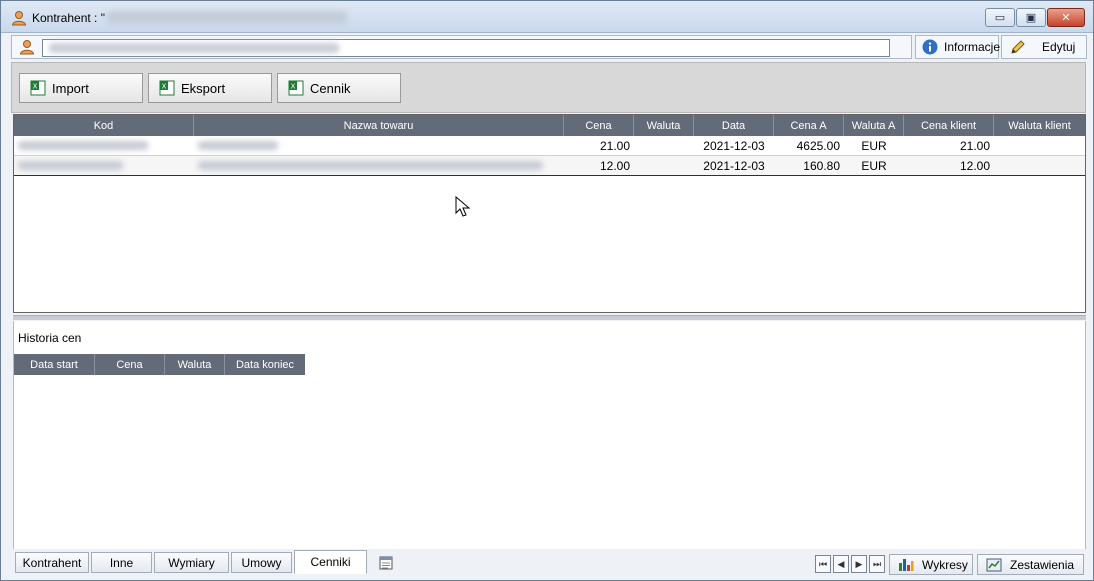  I want to click on minimize-button: ▭, so click(1000, 17).